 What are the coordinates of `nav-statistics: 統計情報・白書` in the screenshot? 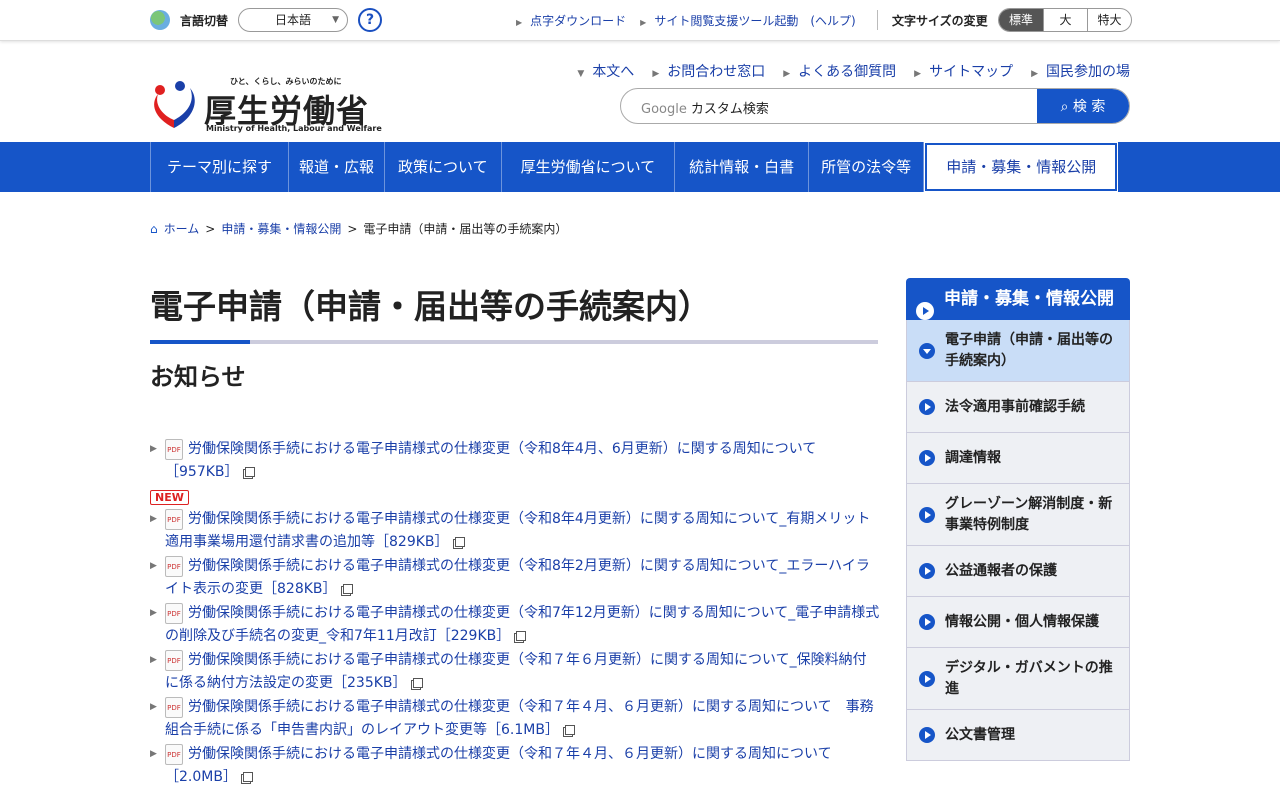 It's located at (741, 167).